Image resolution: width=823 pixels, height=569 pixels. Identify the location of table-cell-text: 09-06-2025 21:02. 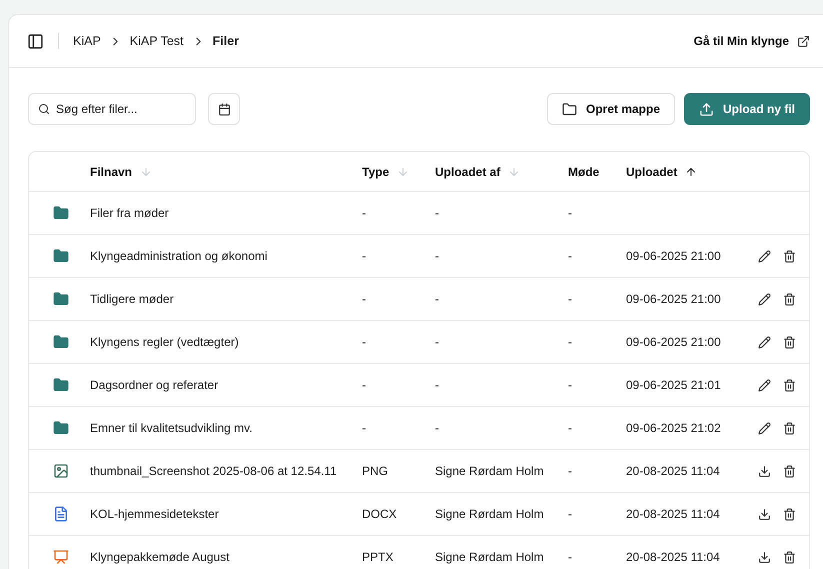
(674, 428).